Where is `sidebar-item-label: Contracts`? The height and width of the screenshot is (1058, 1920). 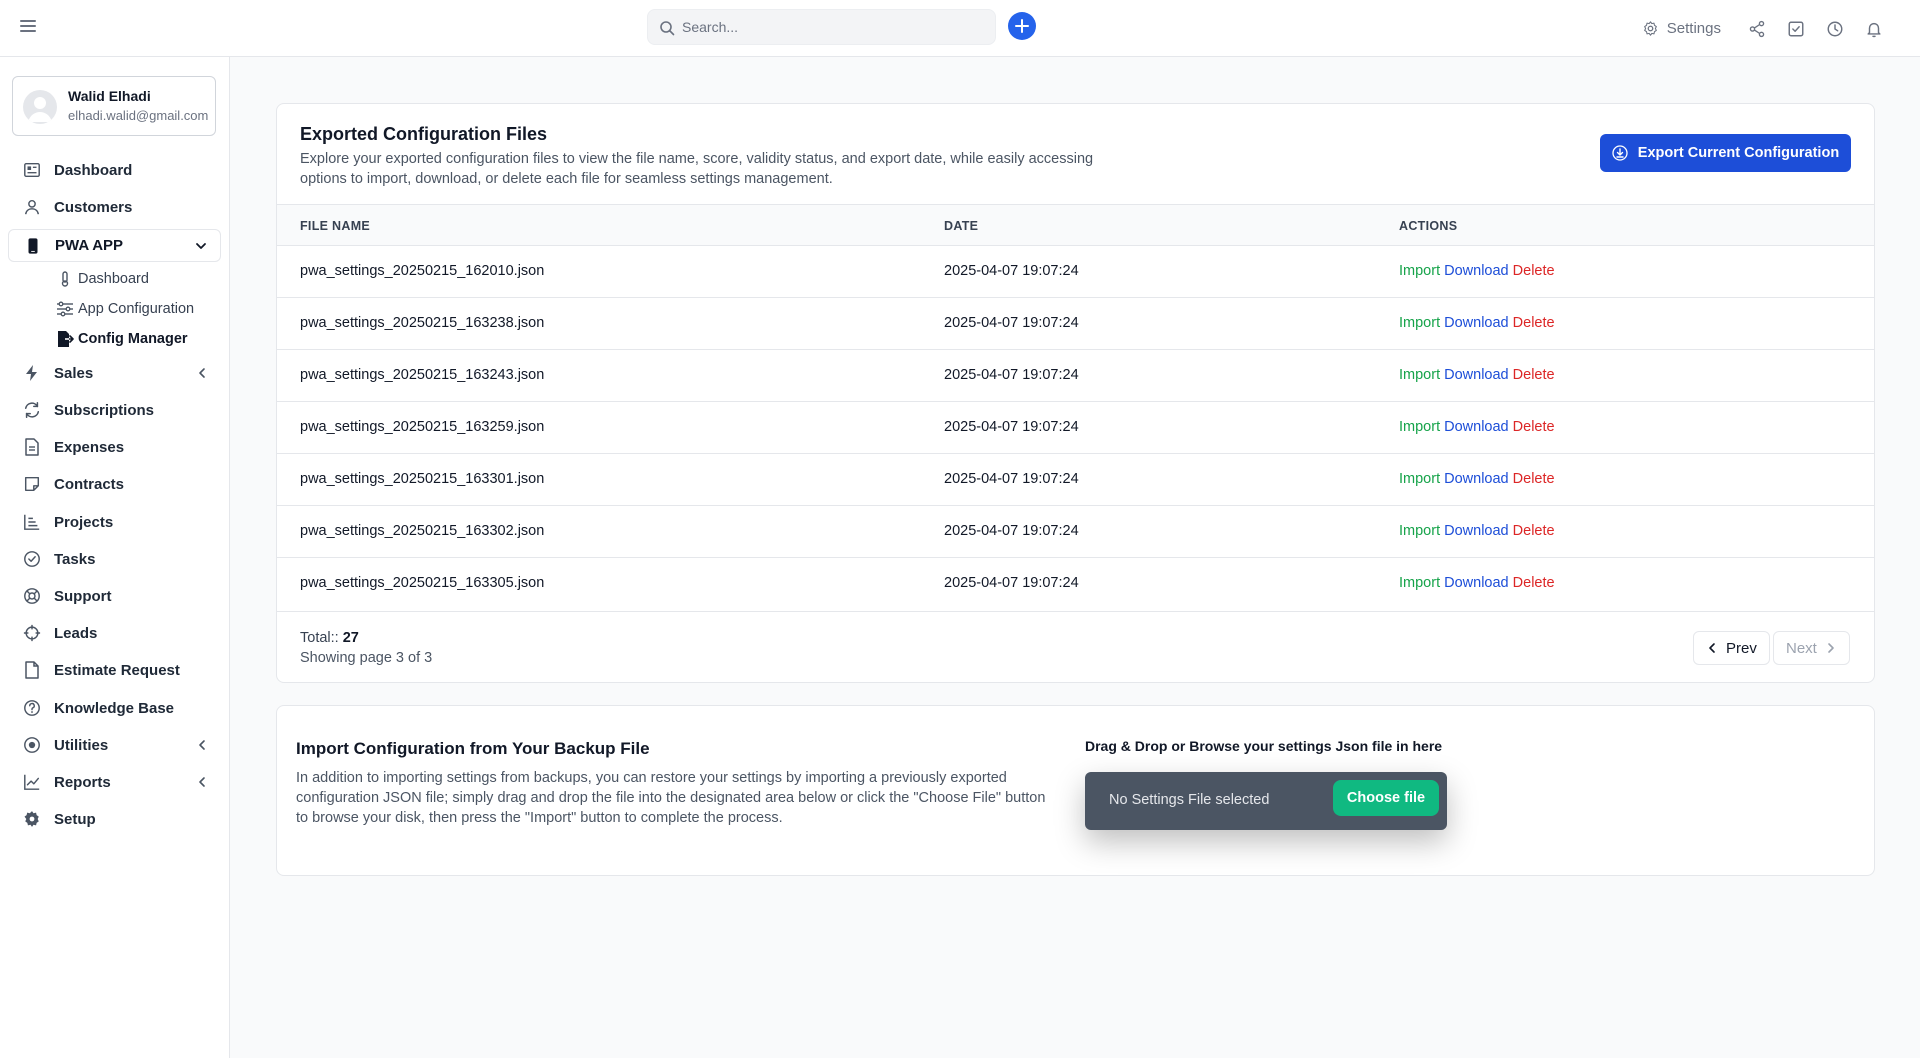
sidebar-item-label: Contracts is located at coordinates (89, 484).